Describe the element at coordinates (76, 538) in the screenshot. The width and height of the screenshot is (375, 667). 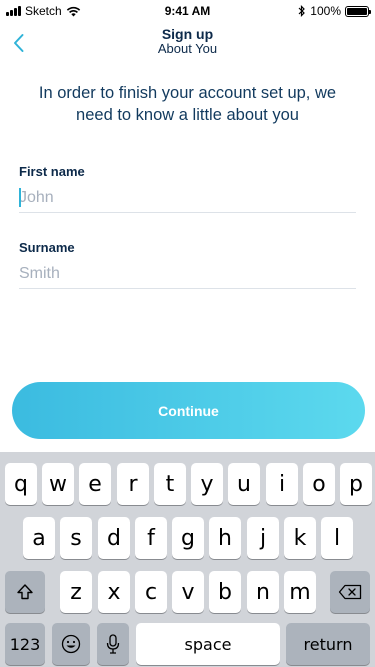
I see `key-s: s` at that location.